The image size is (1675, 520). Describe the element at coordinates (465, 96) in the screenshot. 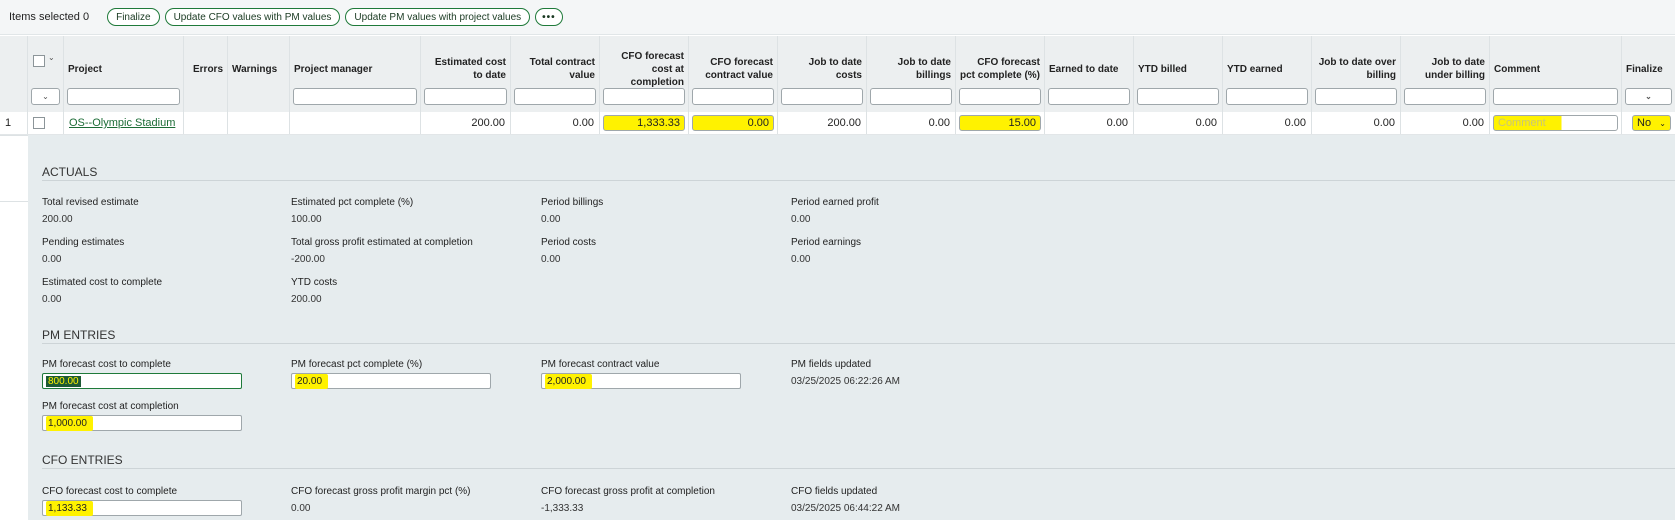

I see `estimated-cost-filter` at that location.